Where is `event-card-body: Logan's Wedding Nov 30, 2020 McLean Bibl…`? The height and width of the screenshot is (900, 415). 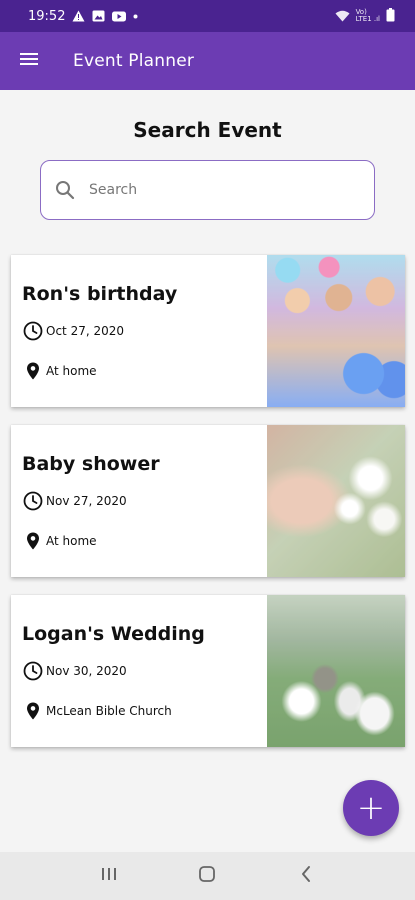
event-card-body: Logan's Wedding Nov 30, 2020 McLean Bibl… is located at coordinates (139, 671).